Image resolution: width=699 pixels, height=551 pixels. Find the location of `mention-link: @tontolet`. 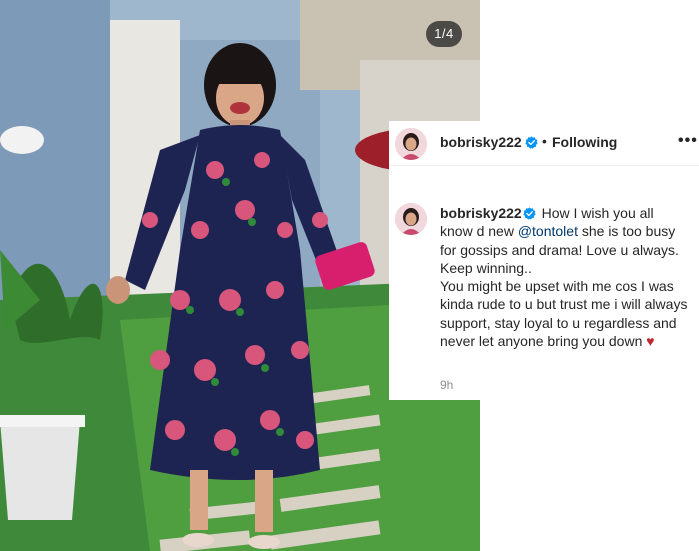

mention-link: @tontolet is located at coordinates (548, 231).